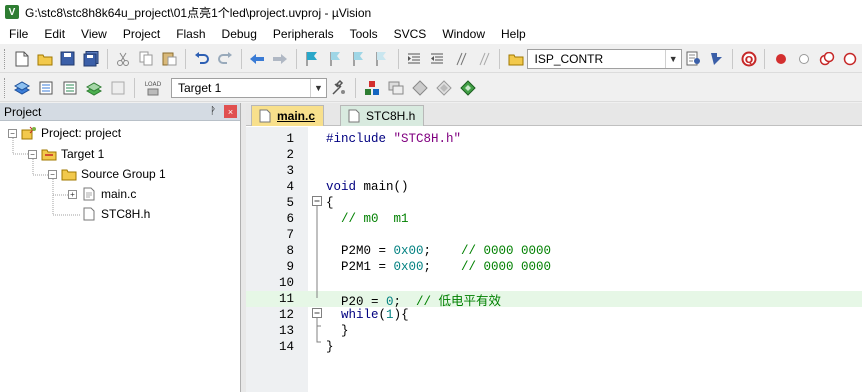 Image resolution: width=862 pixels, height=392 pixels. I want to click on file-extensions-icon, so click(396, 88).